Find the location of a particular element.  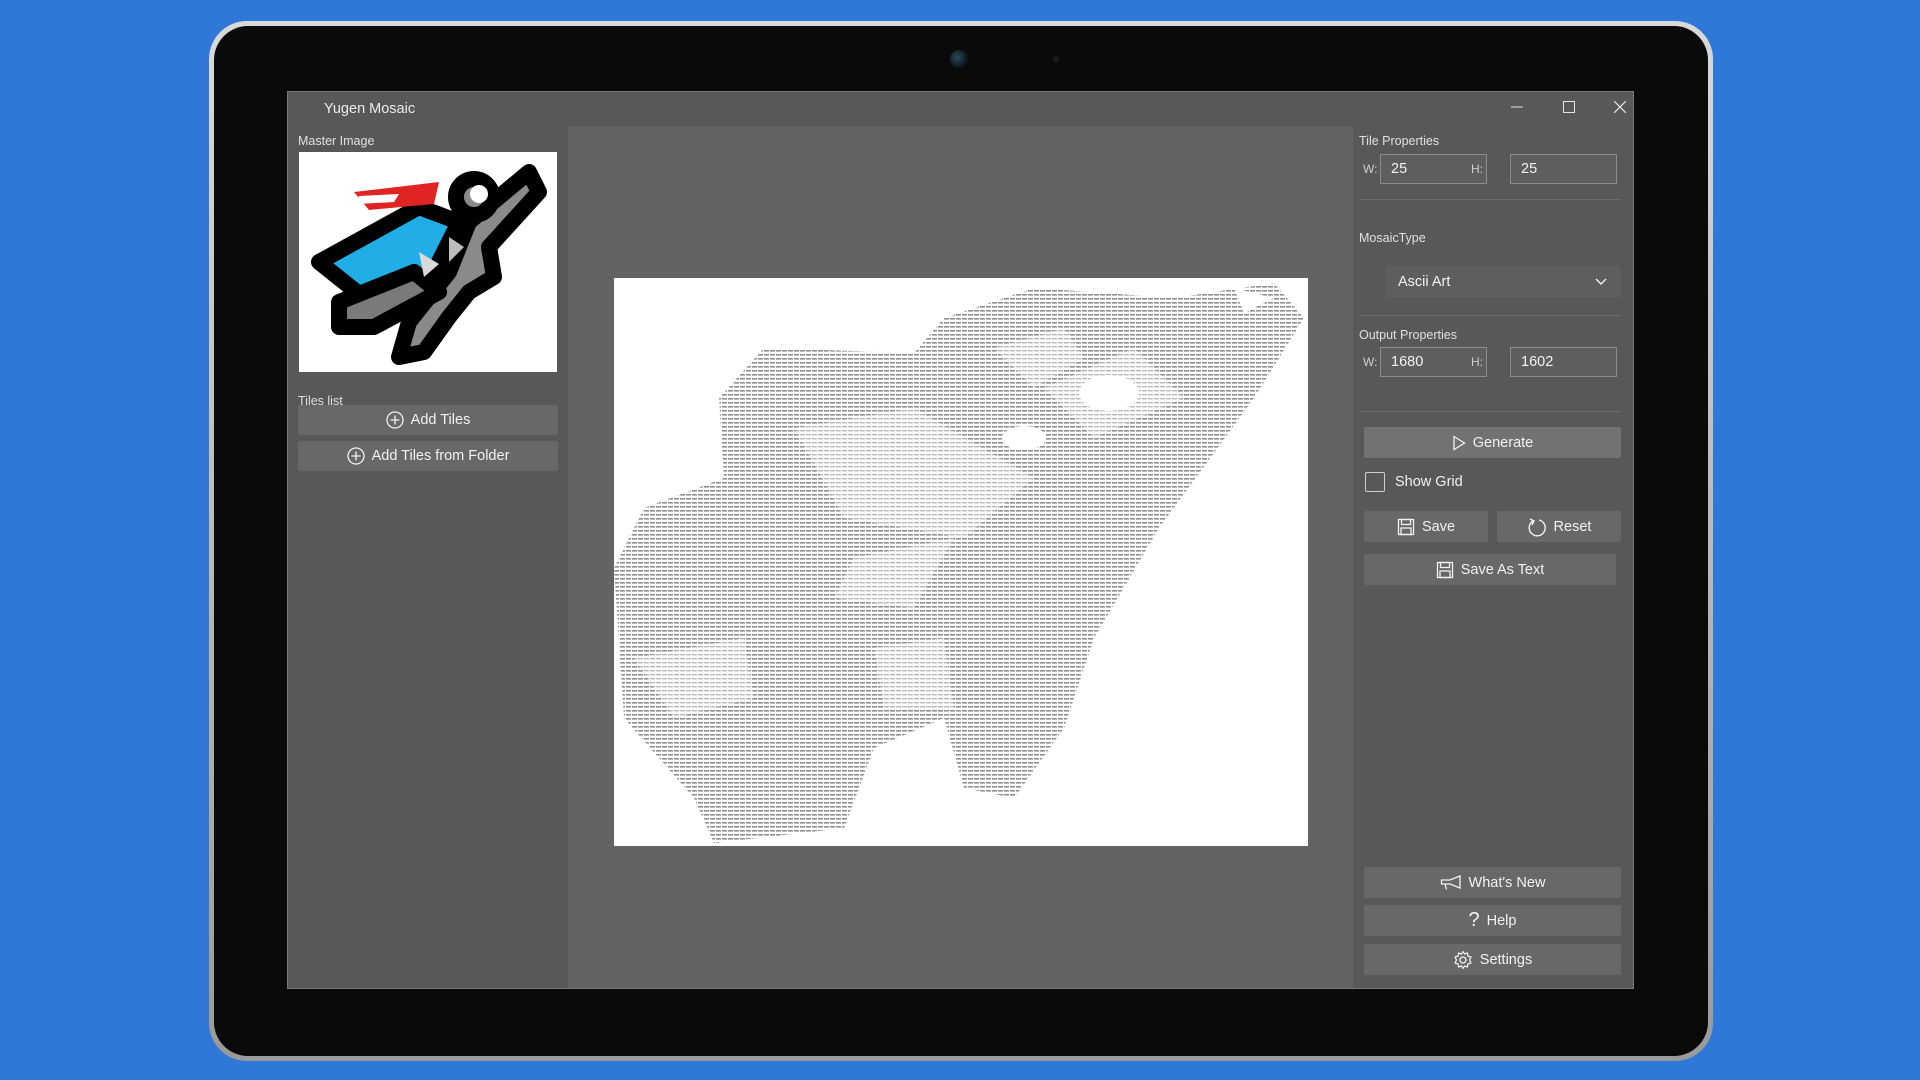

add-tiles-button: Add Tiles is located at coordinates (428, 420).